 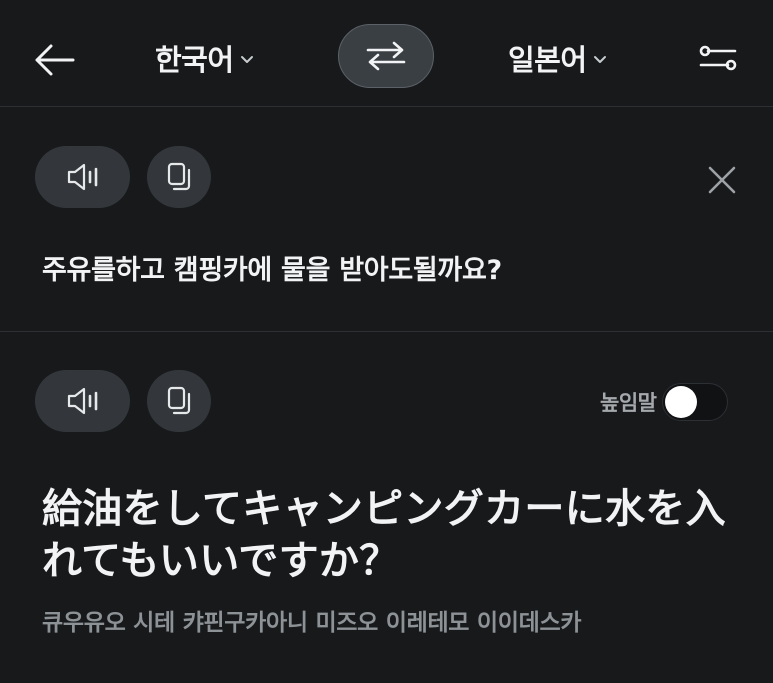 I want to click on result-speak-button, so click(x=82, y=401).